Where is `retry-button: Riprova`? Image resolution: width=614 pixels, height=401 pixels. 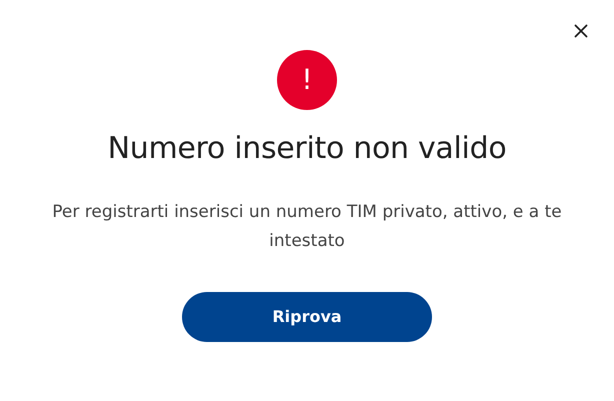 retry-button: Riprova is located at coordinates (307, 317).